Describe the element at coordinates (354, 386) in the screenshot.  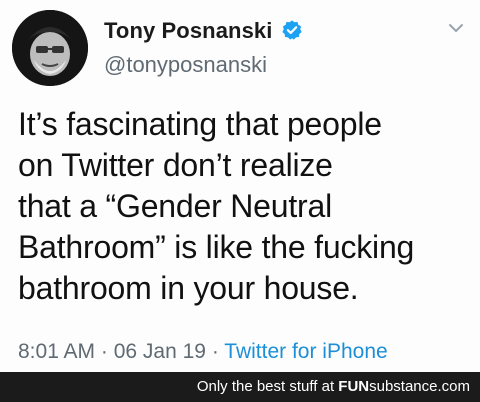
I see `watermark-brand-fun: FUN` at that location.